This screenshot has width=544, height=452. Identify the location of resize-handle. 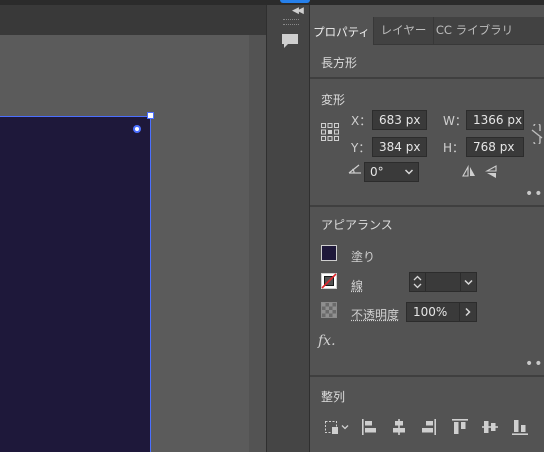
(150, 115).